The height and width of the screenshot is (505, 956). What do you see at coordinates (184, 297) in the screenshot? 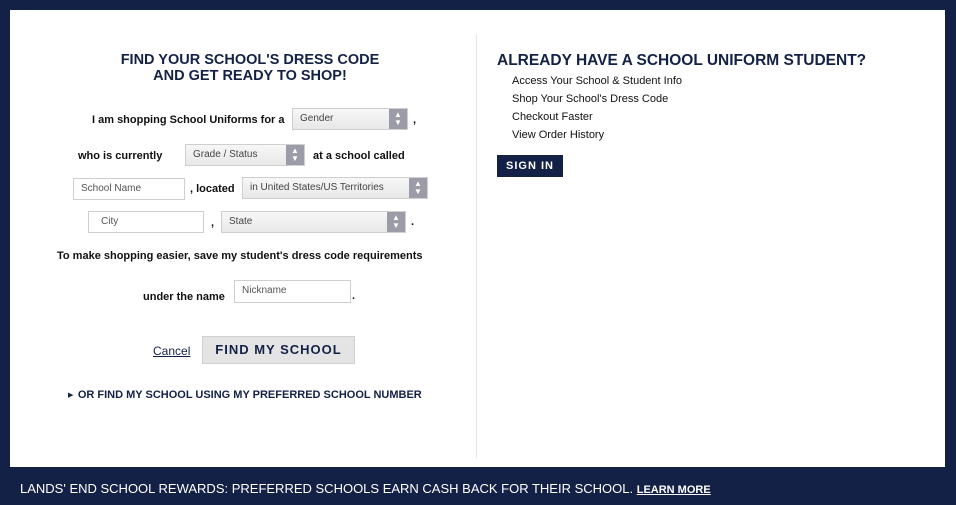
I see `under-name-label: under the name` at bounding box center [184, 297].